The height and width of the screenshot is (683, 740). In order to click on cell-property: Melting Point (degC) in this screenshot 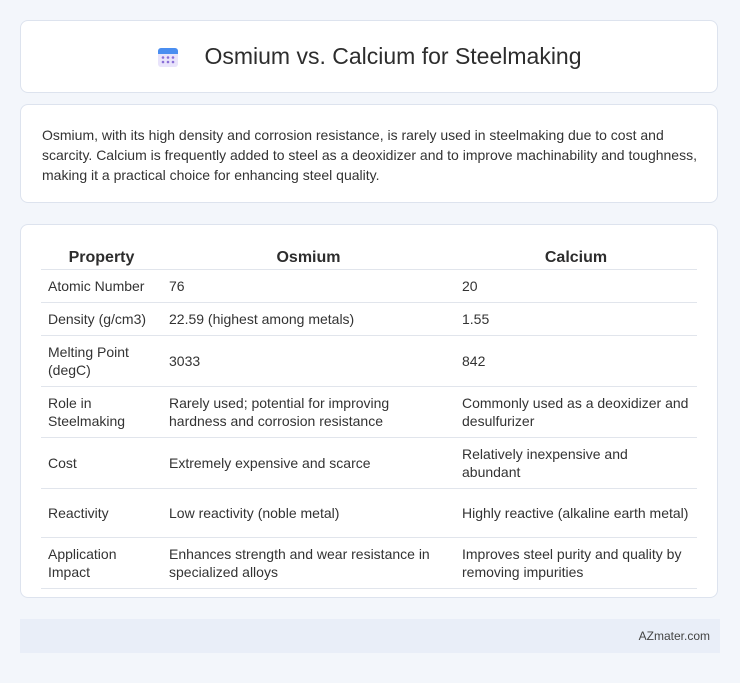, I will do `click(101, 361)`.